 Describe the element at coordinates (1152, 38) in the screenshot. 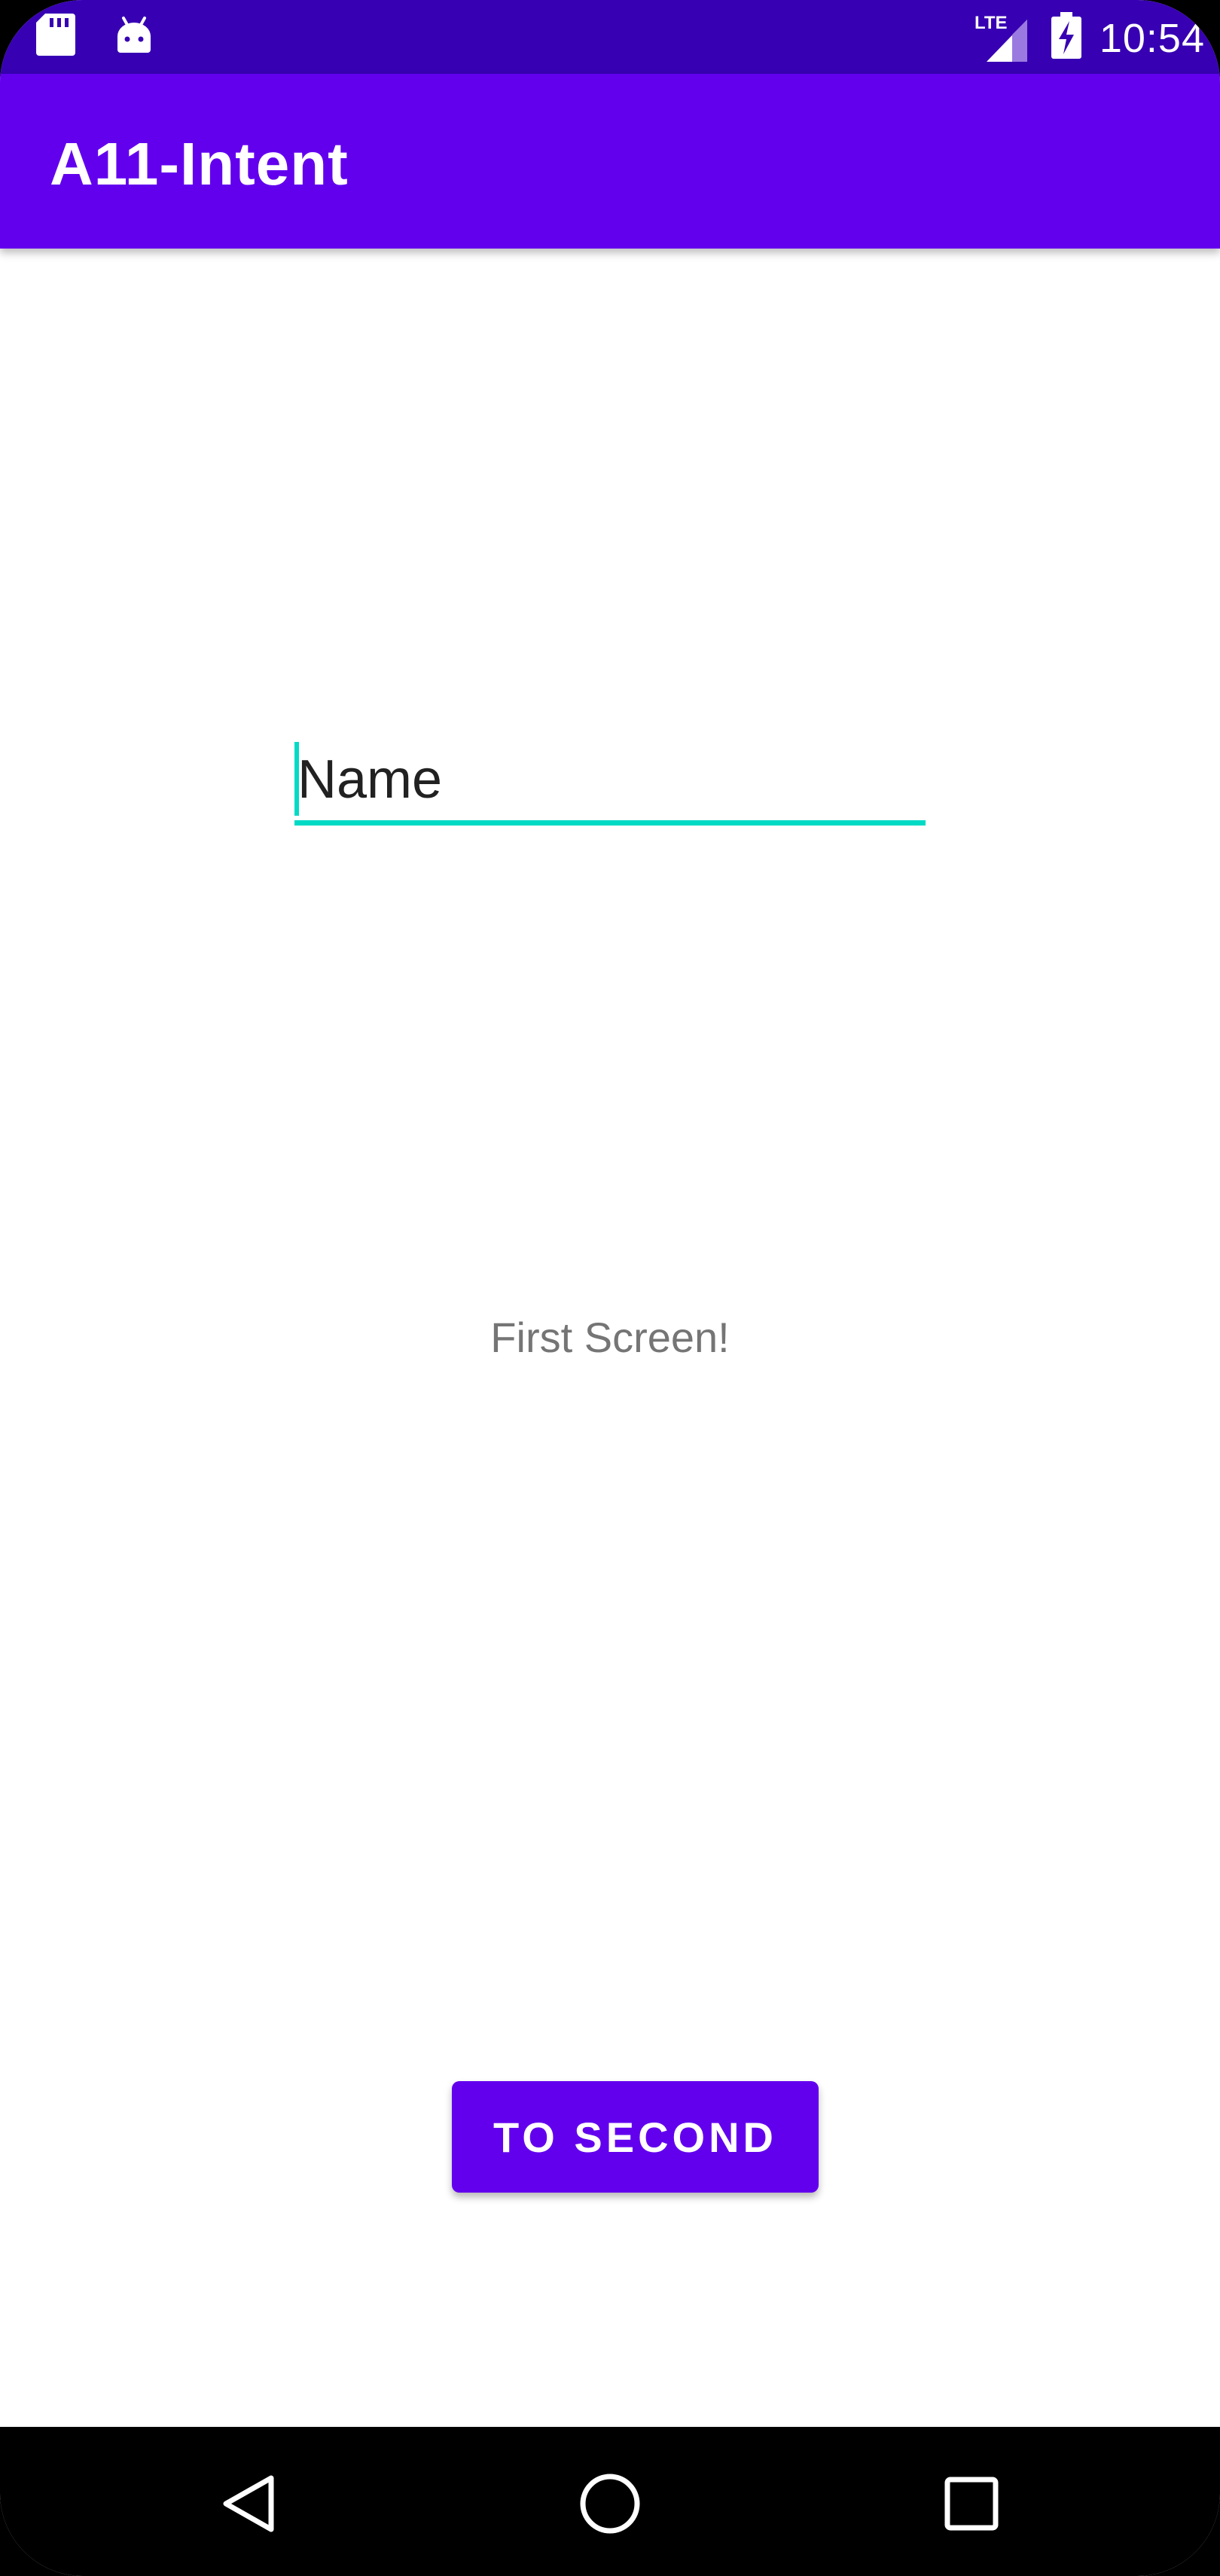

I see `status-time: 10:54` at that location.